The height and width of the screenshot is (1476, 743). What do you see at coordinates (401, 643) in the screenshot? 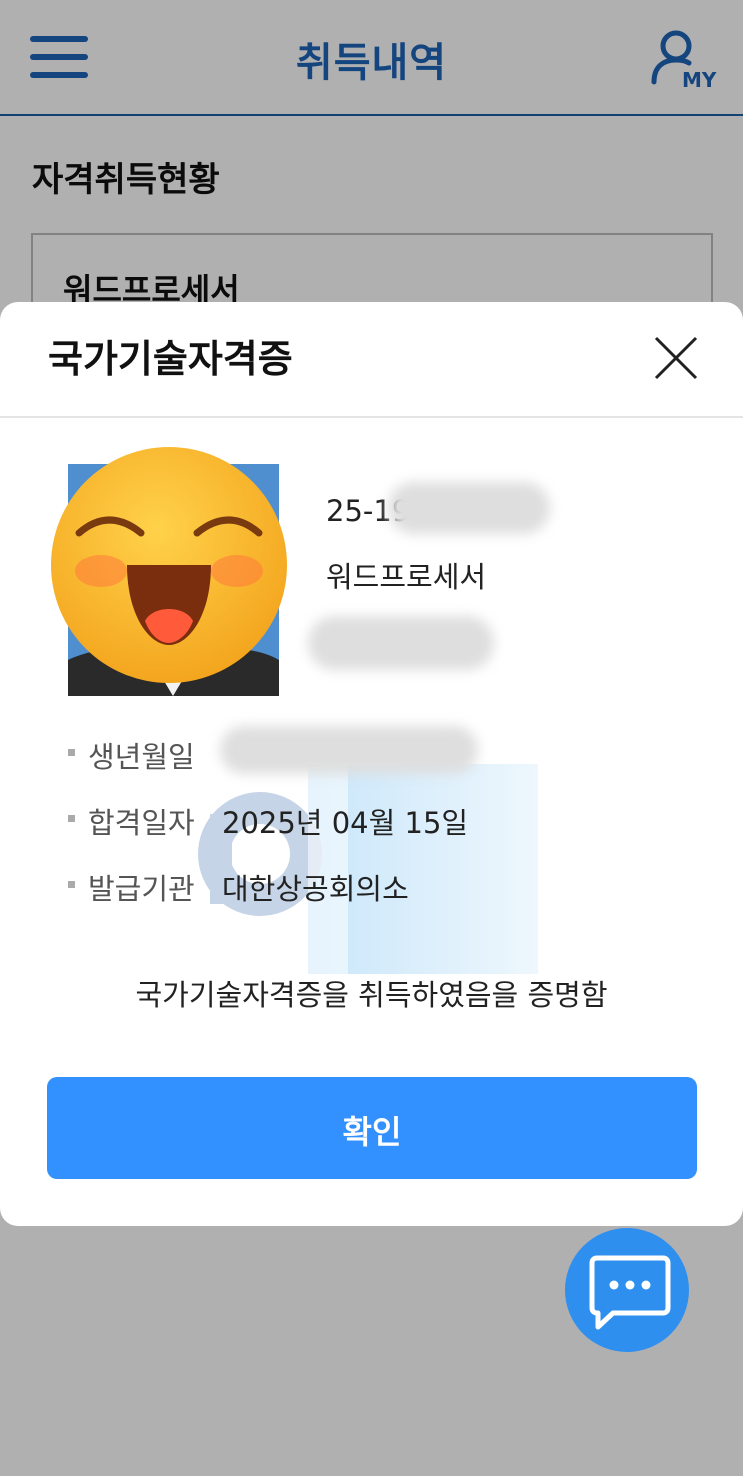
I see `redacted-name-blur` at bounding box center [401, 643].